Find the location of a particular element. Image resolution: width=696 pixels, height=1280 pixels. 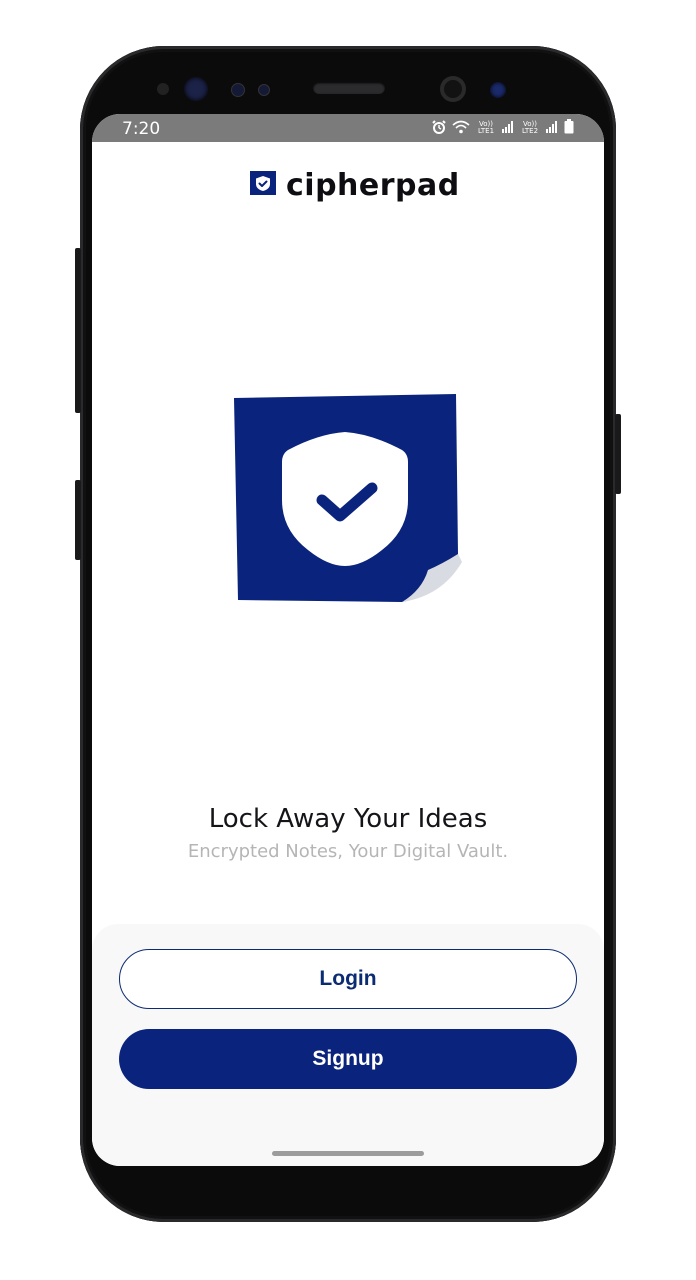

iris-scanner is located at coordinates (196, 89).